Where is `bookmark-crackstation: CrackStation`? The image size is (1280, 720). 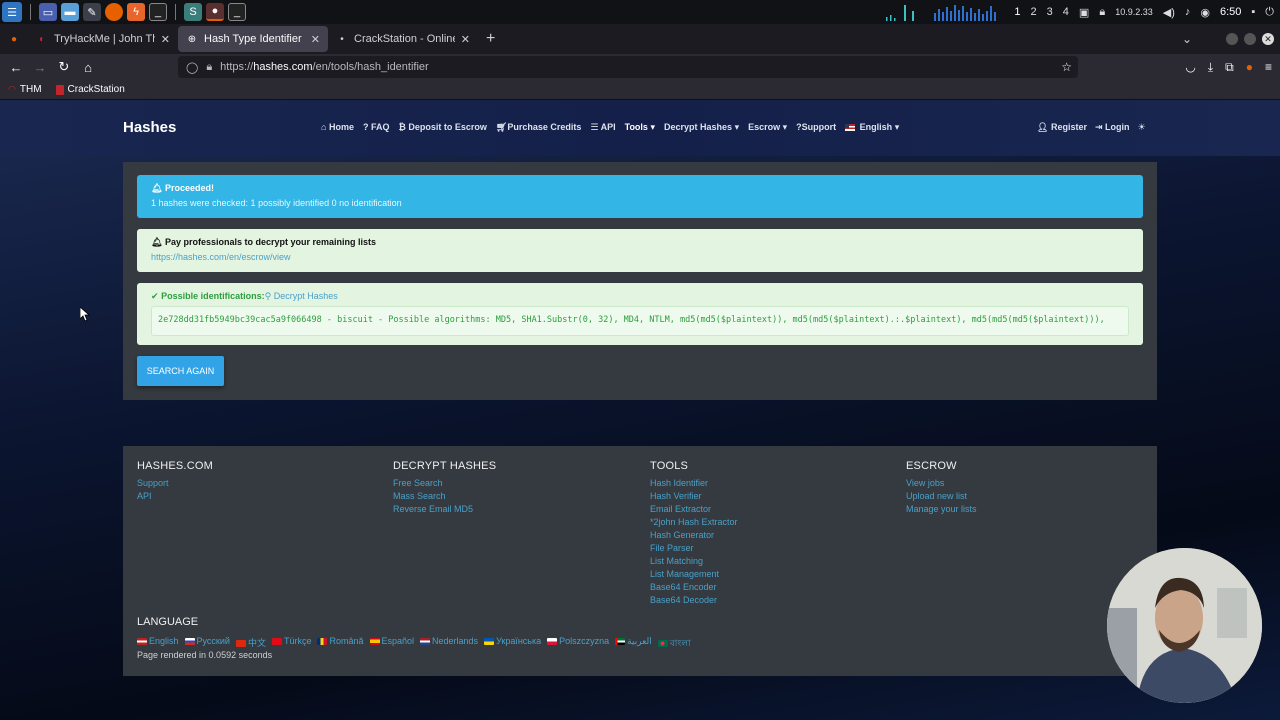
bookmark-crackstation: CrackStation is located at coordinates (90, 89).